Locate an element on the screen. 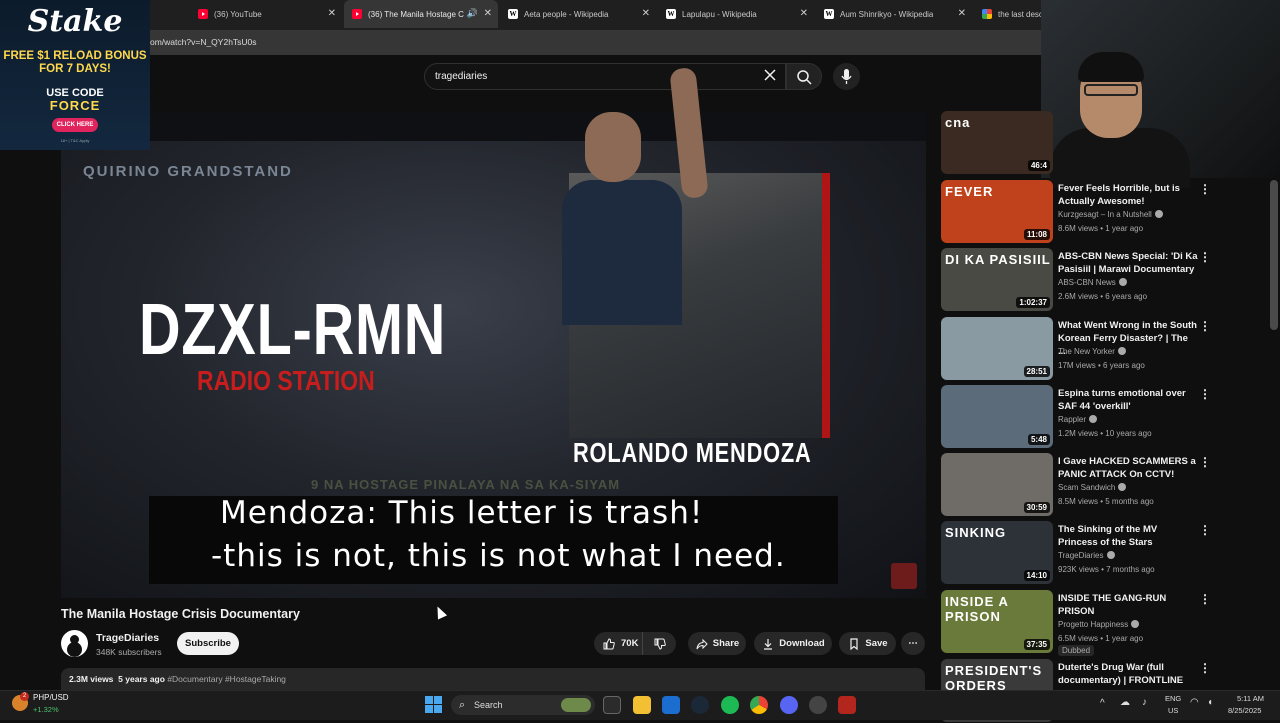 The width and height of the screenshot is (1280, 723). tray-overflow-icon: ^ is located at coordinates (1102, 703).